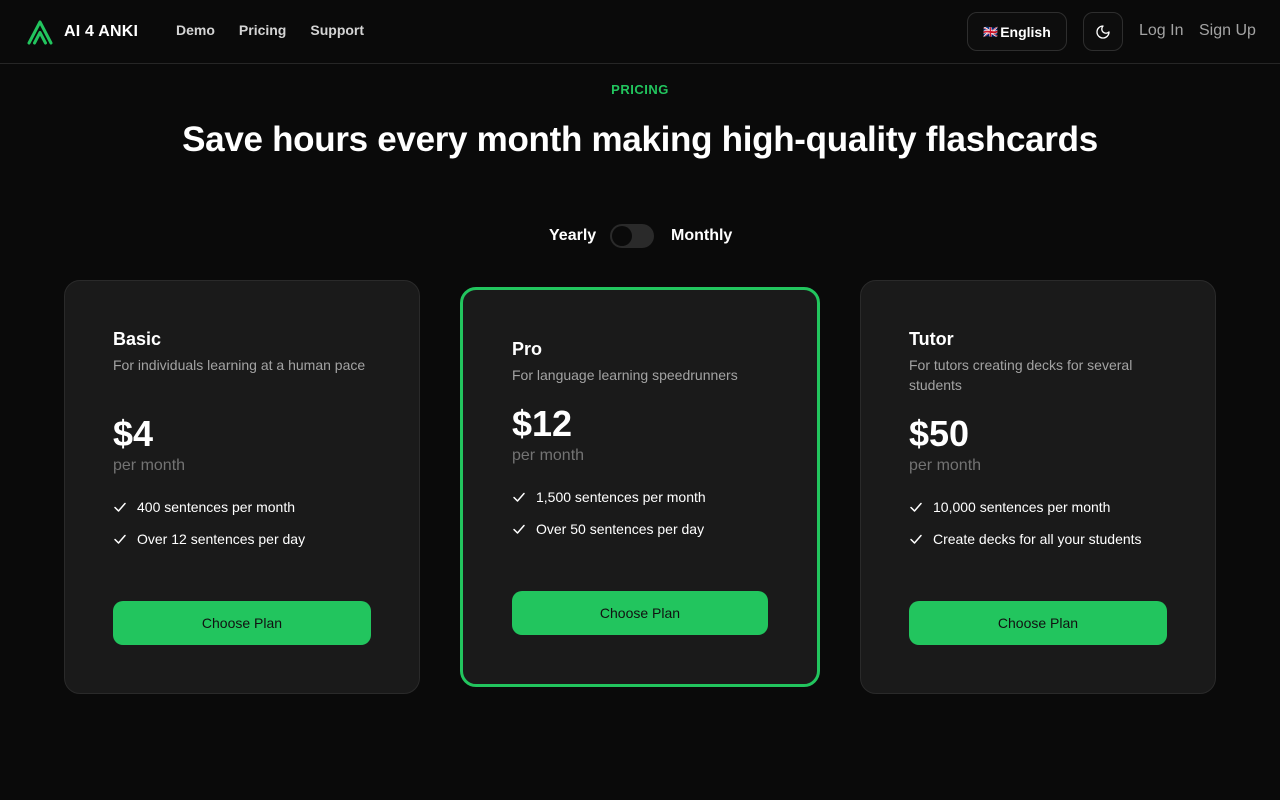 The width and height of the screenshot is (1280, 800). I want to click on nav-support-link: Support, so click(337, 30).